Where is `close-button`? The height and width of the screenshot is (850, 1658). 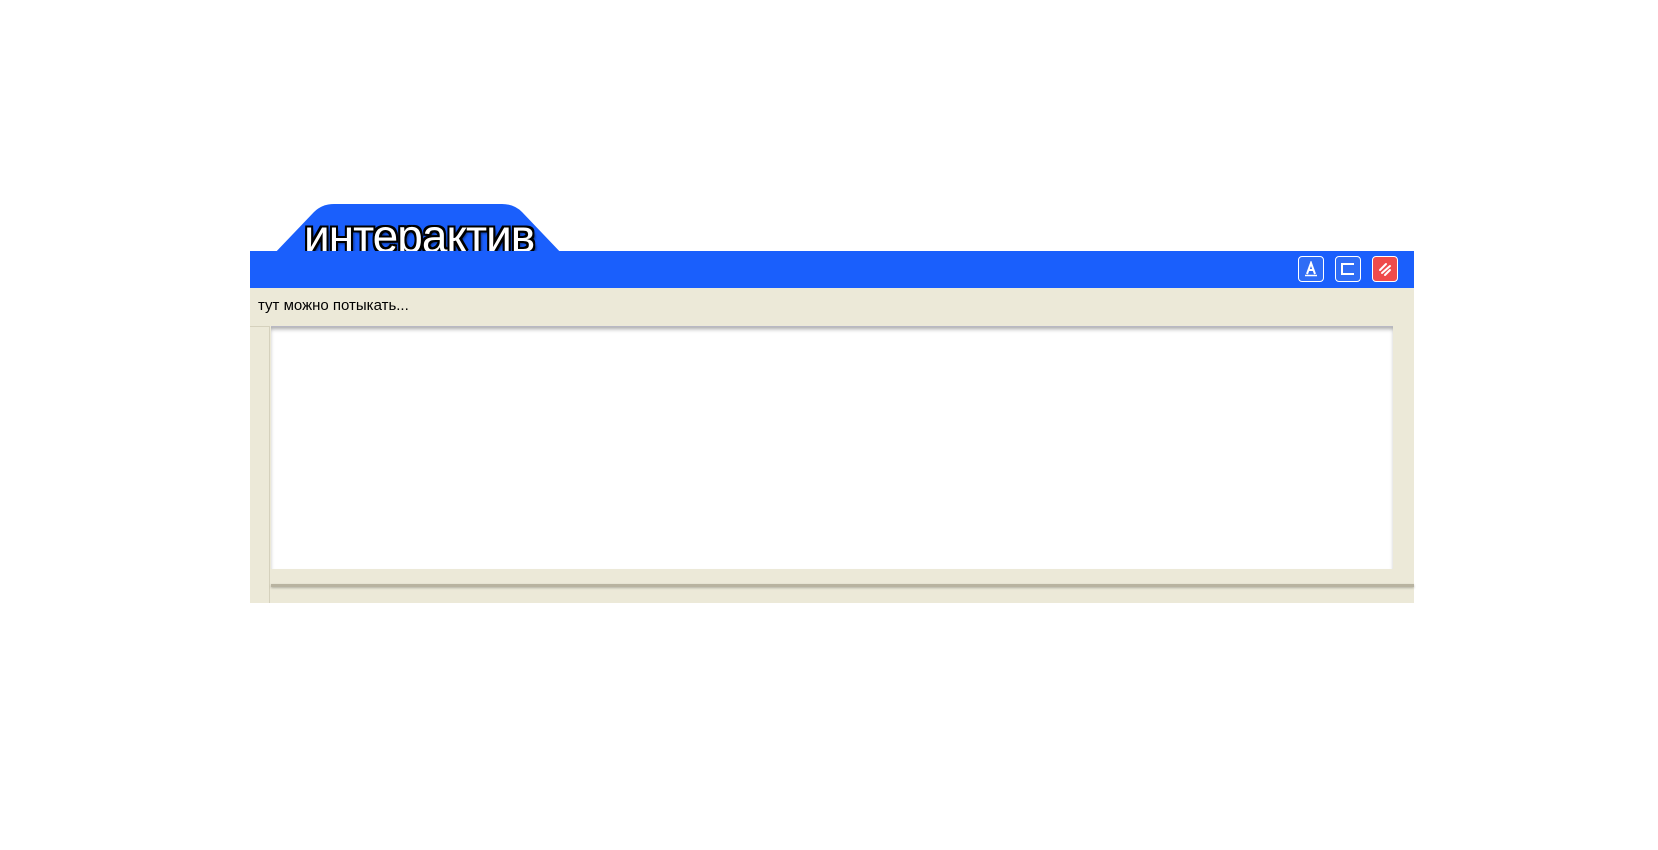 close-button is located at coordinates (1385, 269).